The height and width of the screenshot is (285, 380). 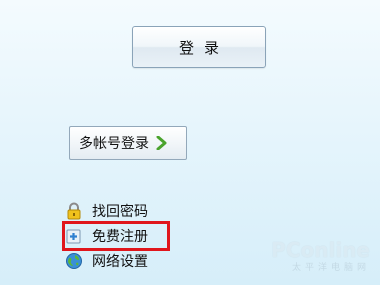 I want to click on watermark: PConline 太平洋电脑网, so click(x=320, y=255).